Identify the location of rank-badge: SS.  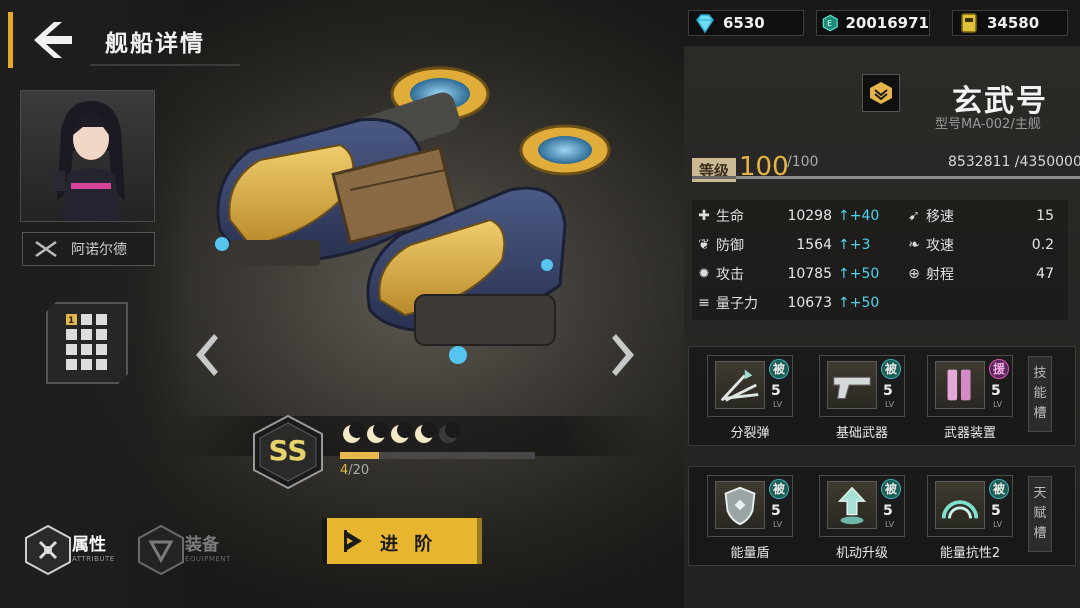
(288, 452).